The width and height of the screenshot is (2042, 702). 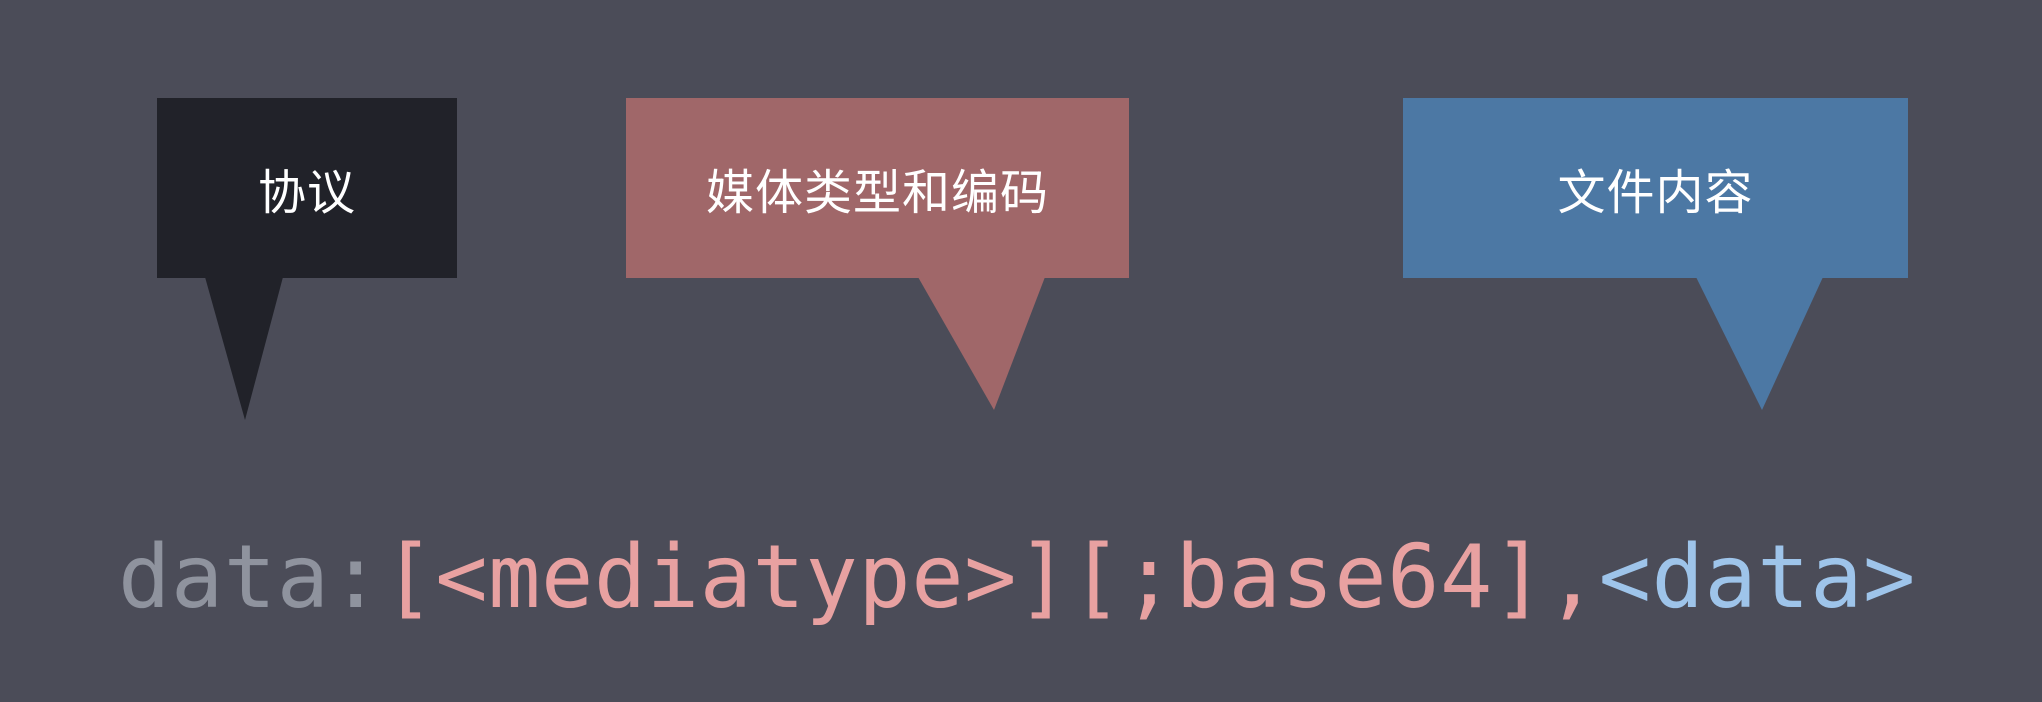 What do you see at coordinates (250, 577) in the screenshot?
I see `syntax-protocol: data:` at bounding box center [250, 577].